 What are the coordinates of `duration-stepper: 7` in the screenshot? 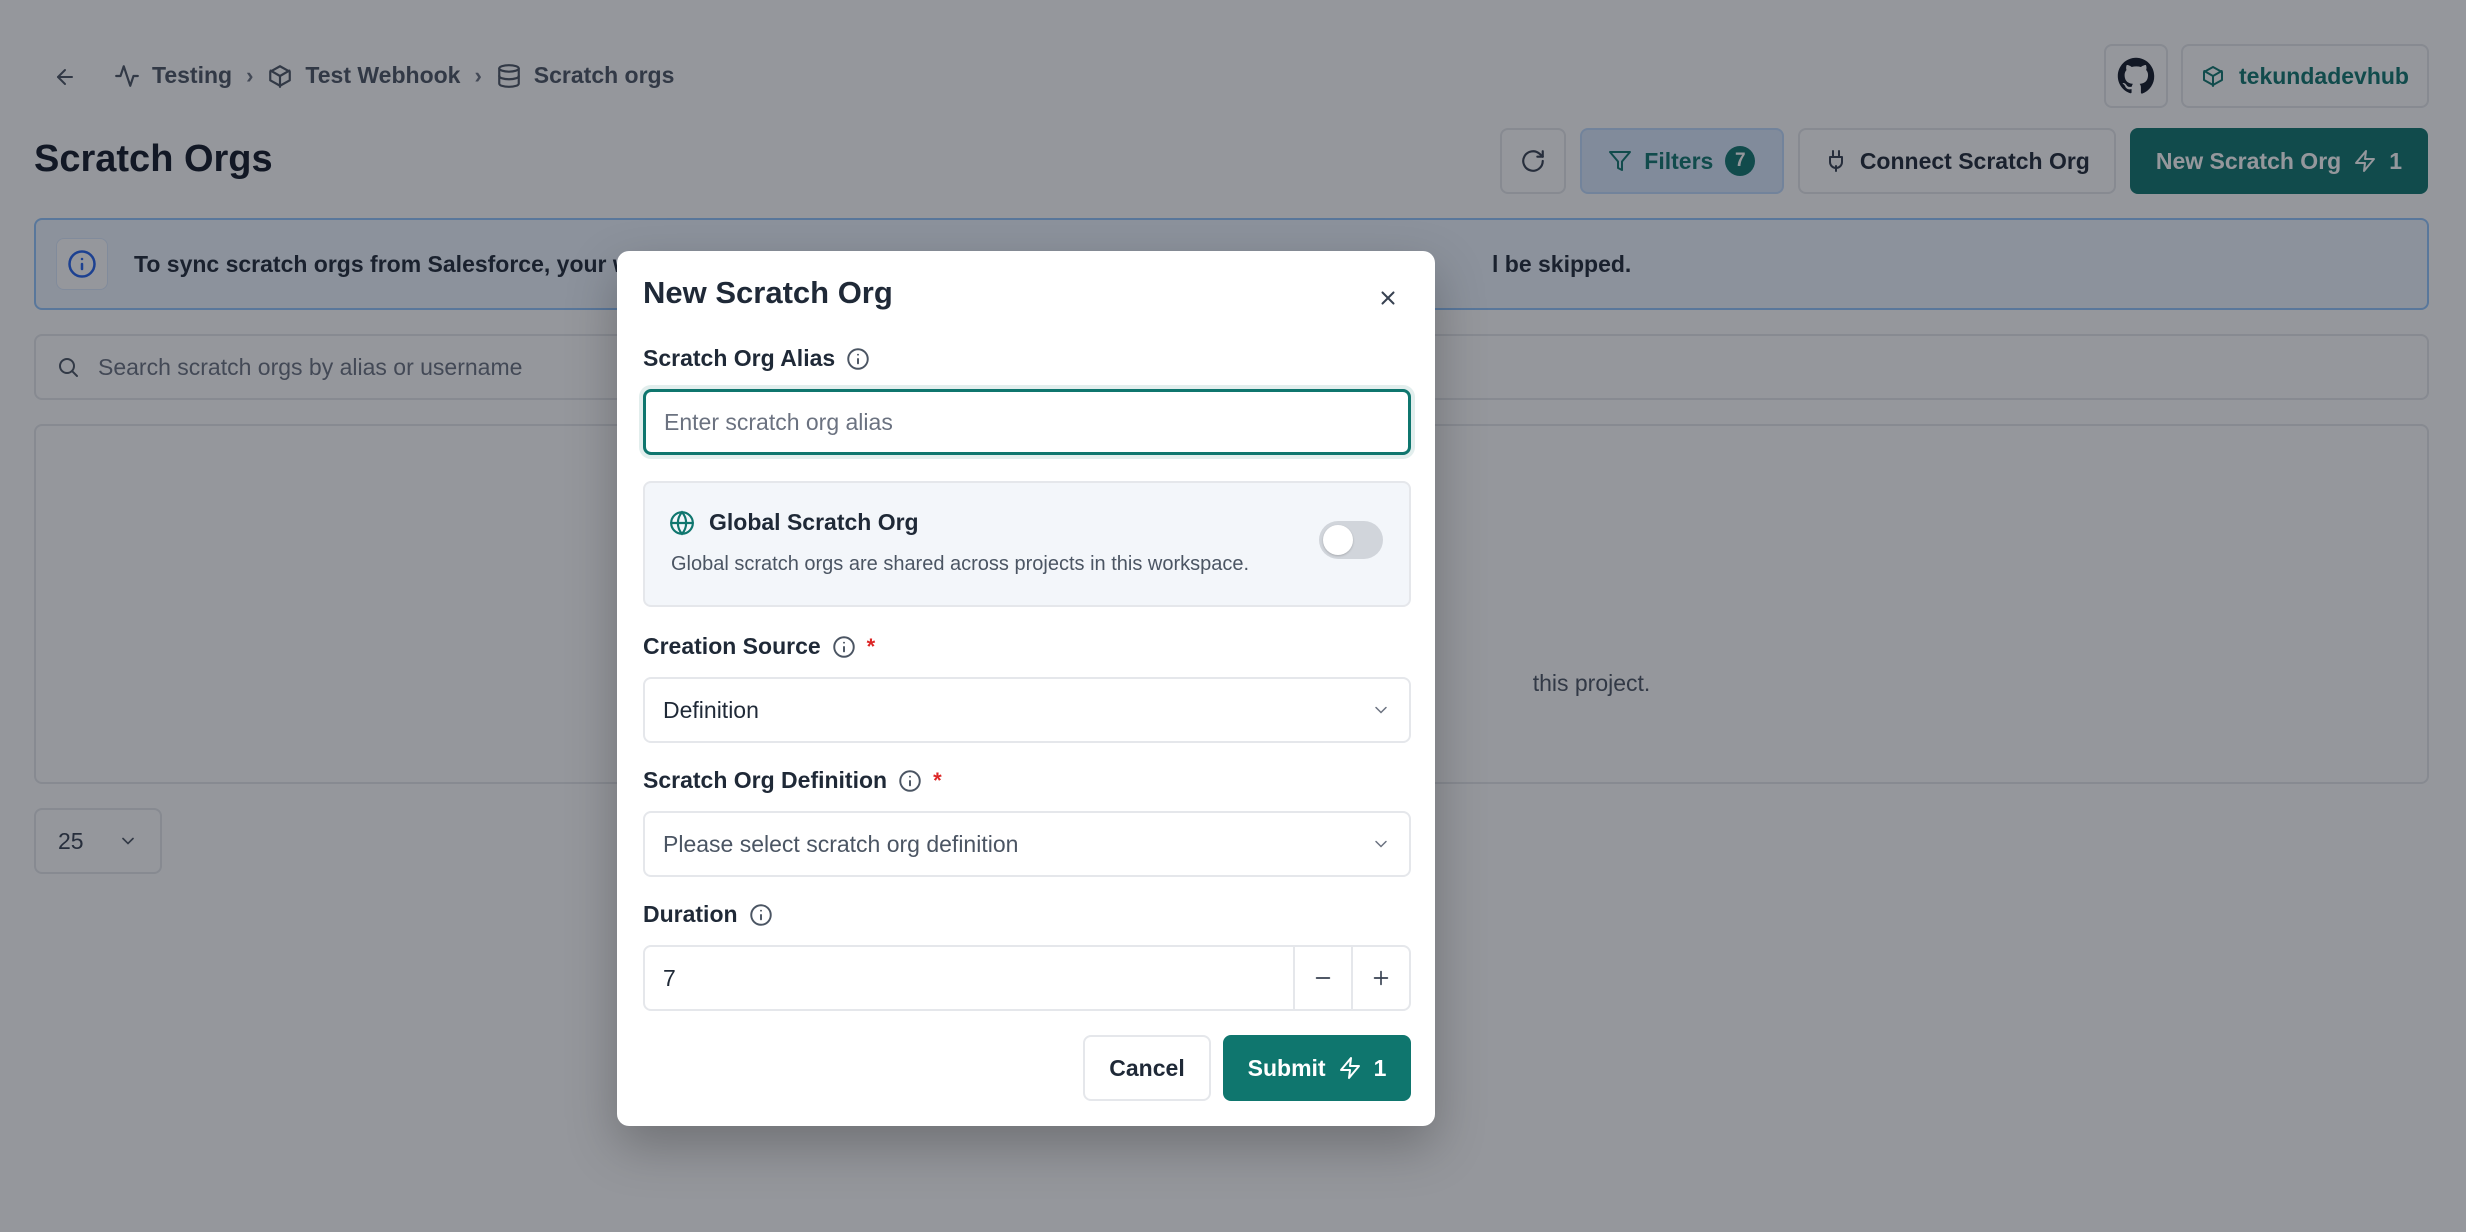 It's located at (1027, 978).